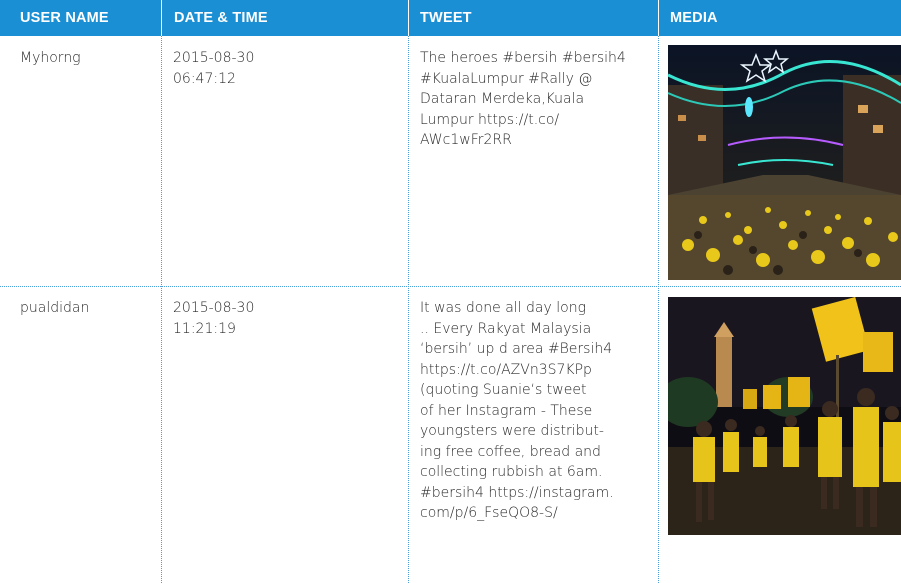 The width and height of the screenshot is (901, 583). I want to click on header-user-name: USER NAME, so click(64, 18).